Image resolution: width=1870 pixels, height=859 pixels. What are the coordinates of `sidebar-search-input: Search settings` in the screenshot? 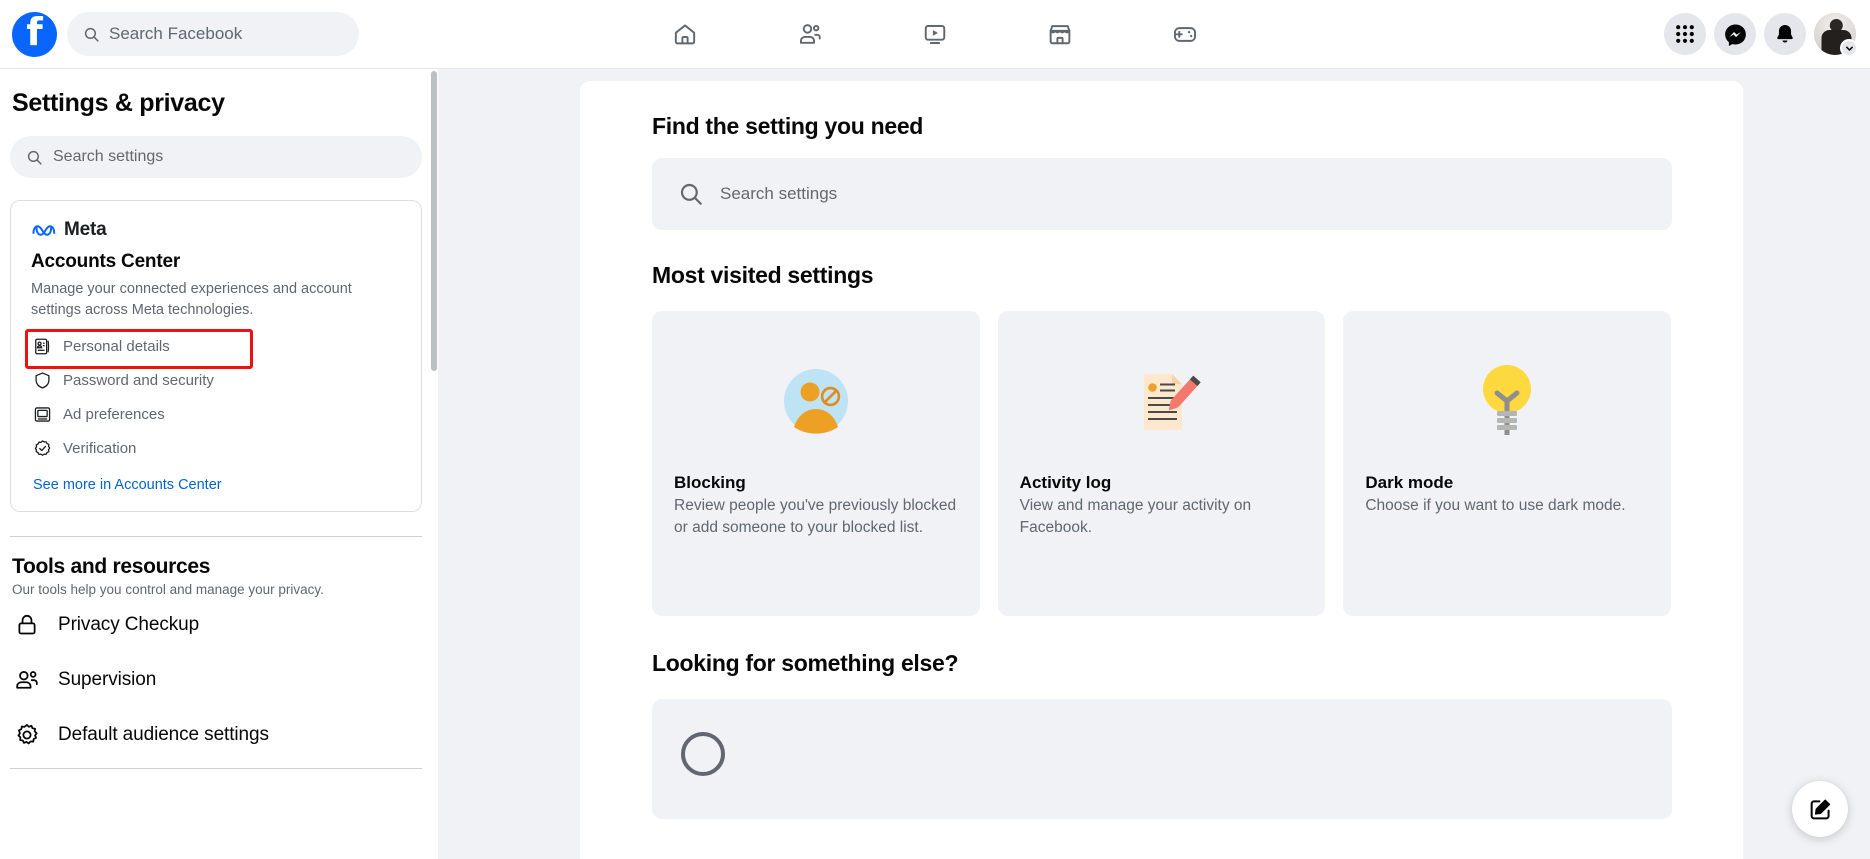 It's located at (216, 157).